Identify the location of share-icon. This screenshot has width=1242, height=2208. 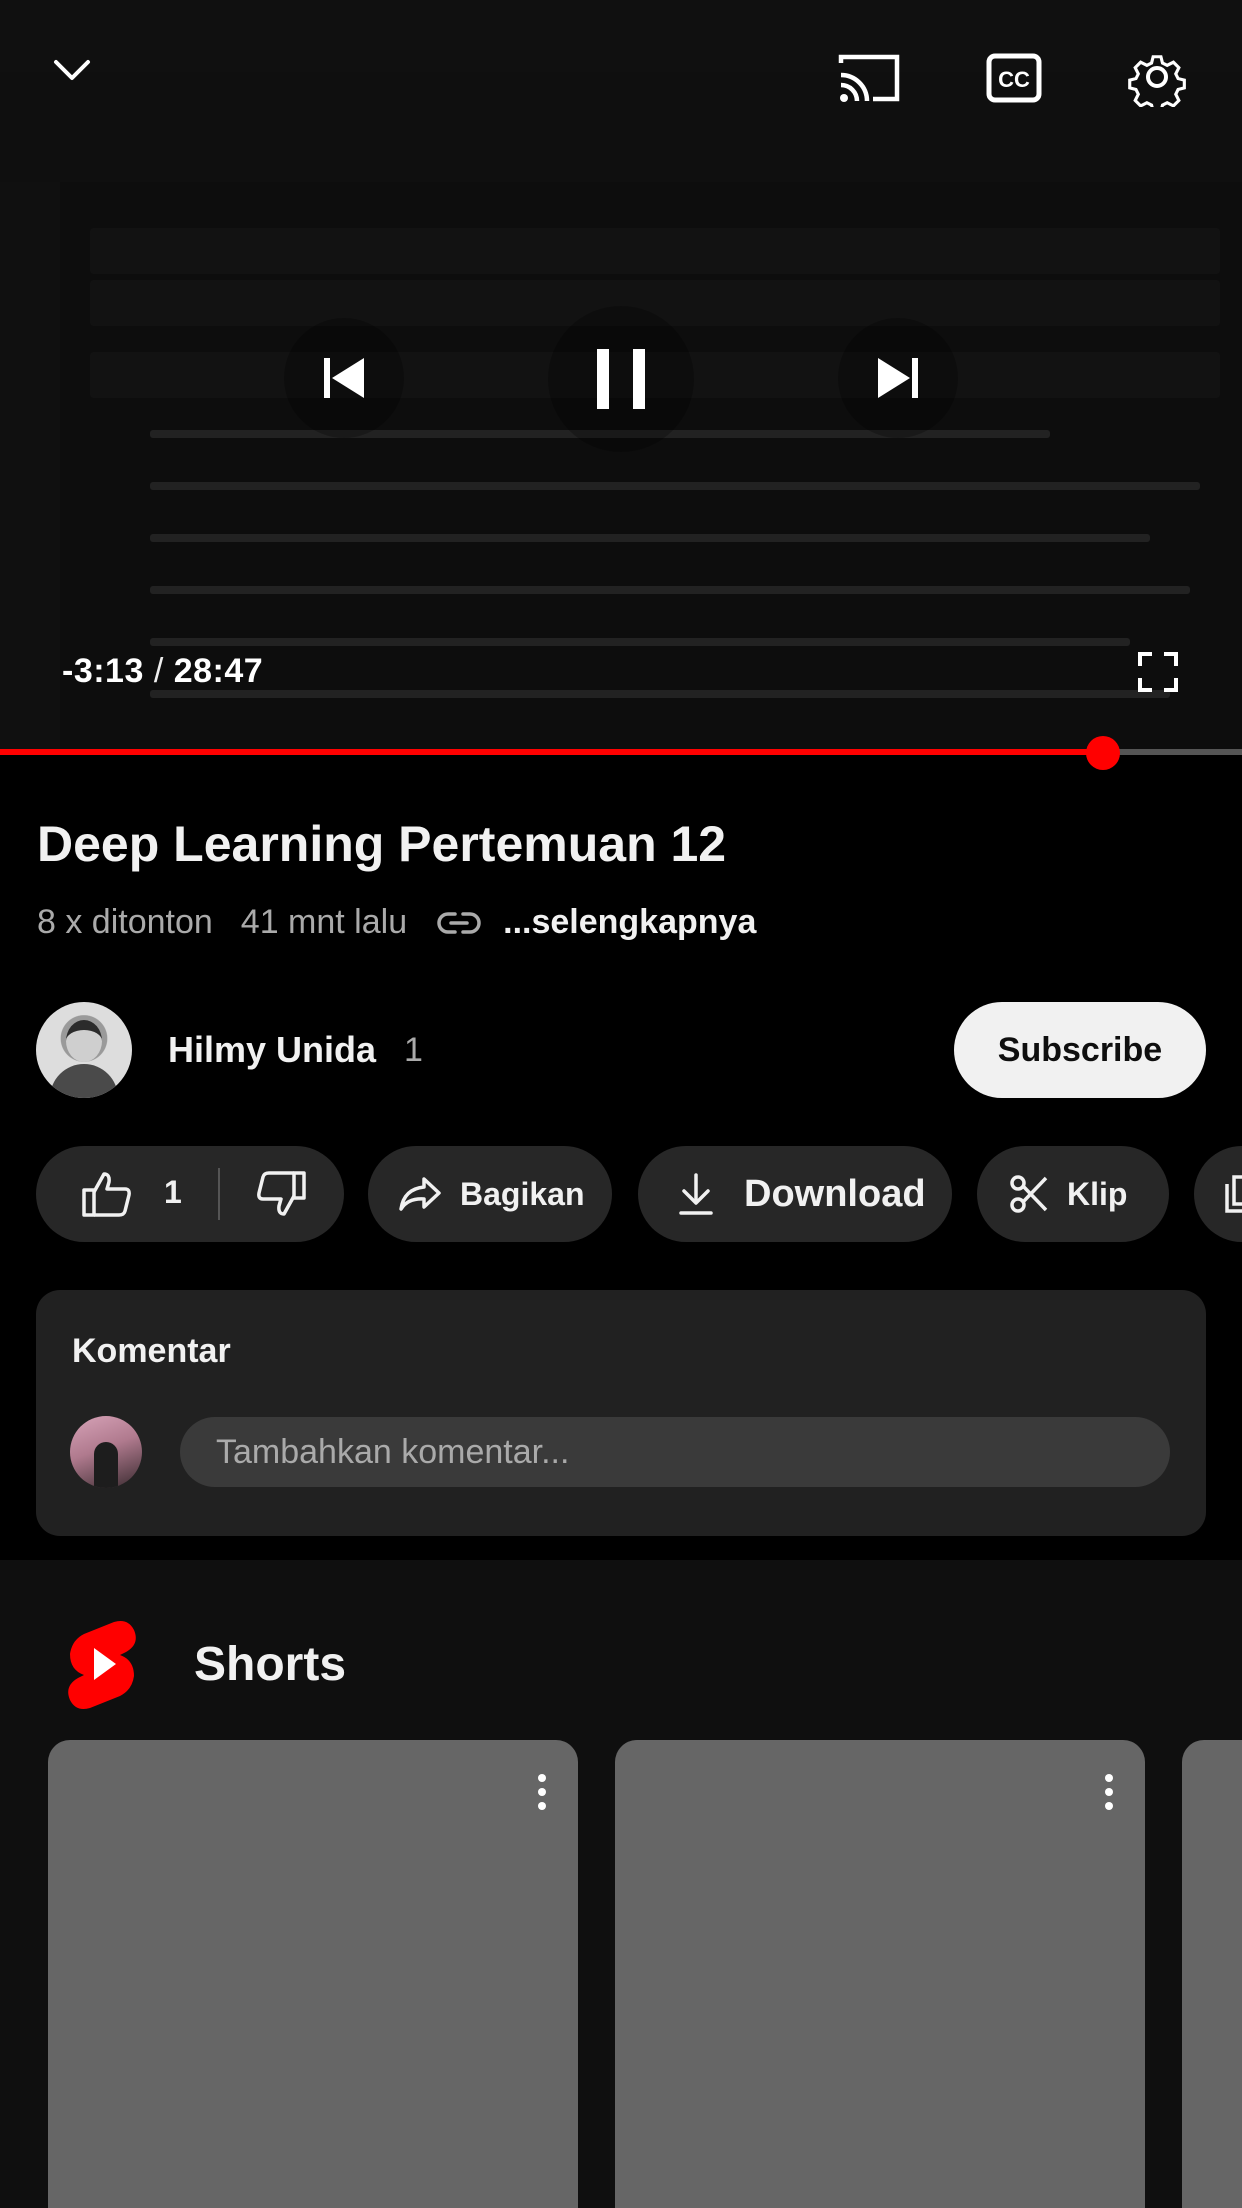
(420, 1194).